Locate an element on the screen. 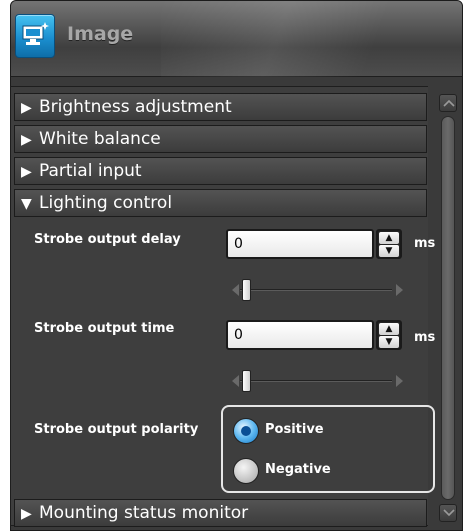  strobe-time-unit: ms is located at coordinates (425, 337).